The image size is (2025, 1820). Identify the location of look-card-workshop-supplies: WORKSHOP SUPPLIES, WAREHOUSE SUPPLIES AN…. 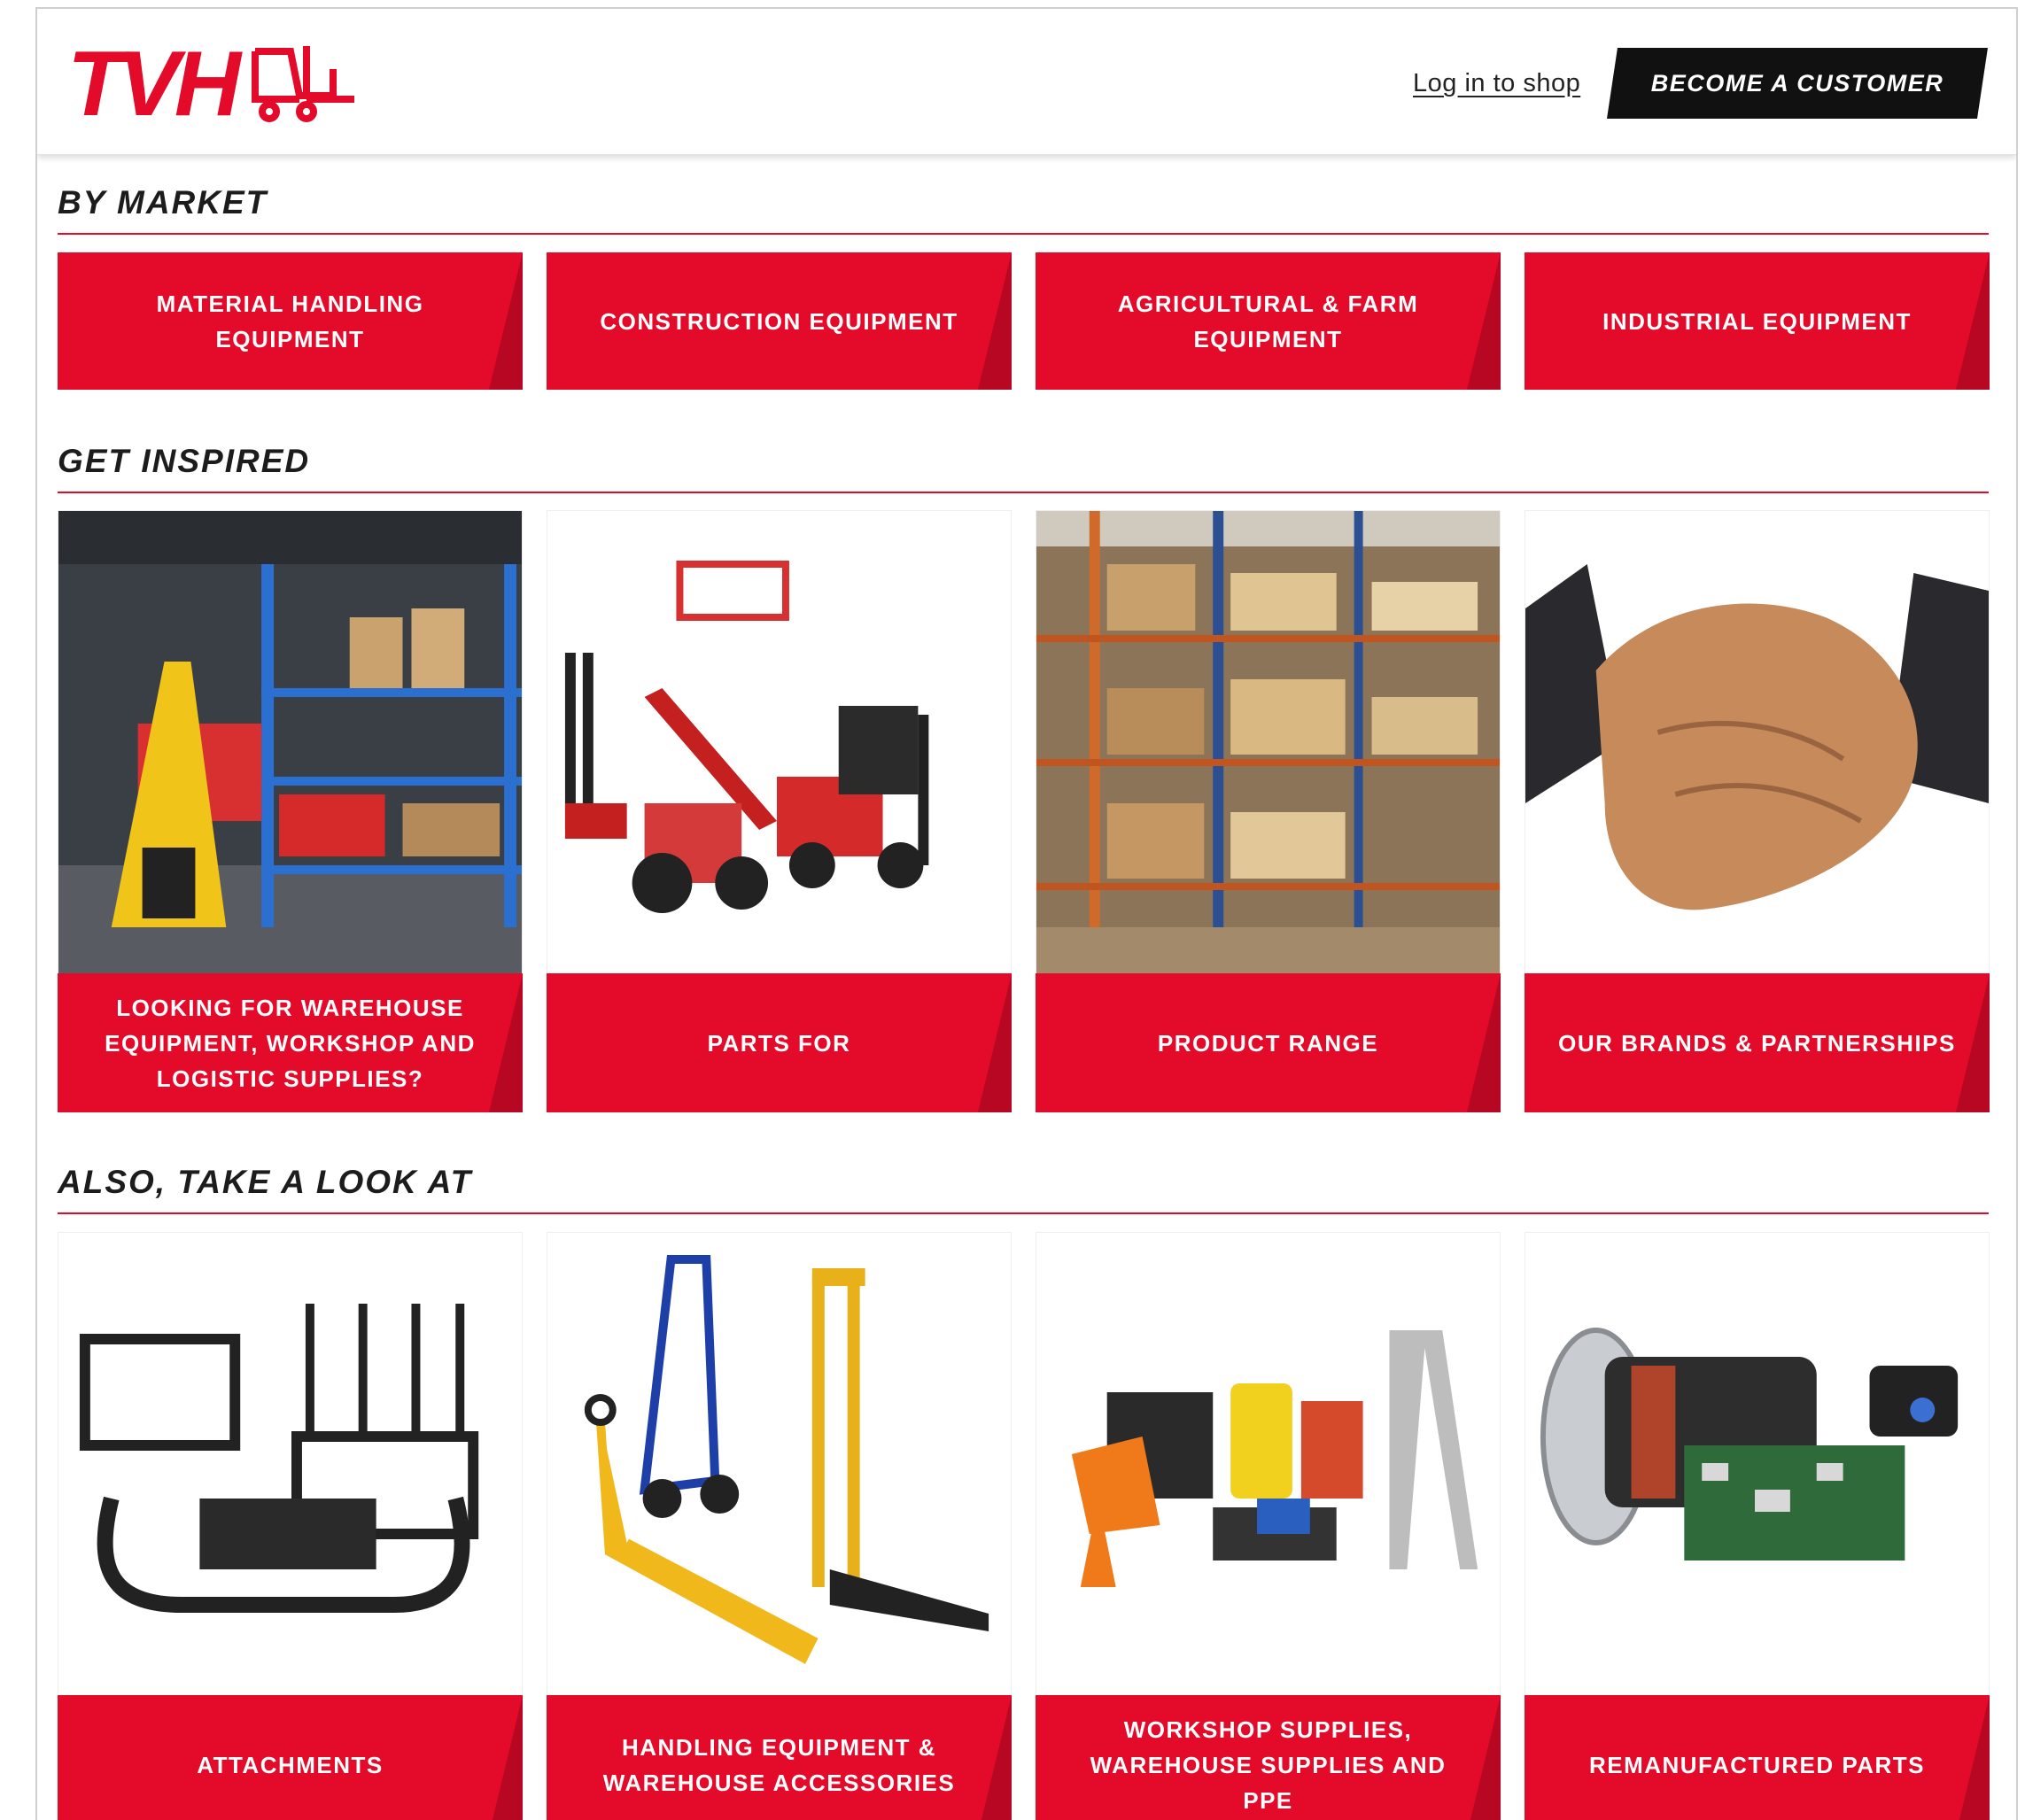
(1268, 1526).